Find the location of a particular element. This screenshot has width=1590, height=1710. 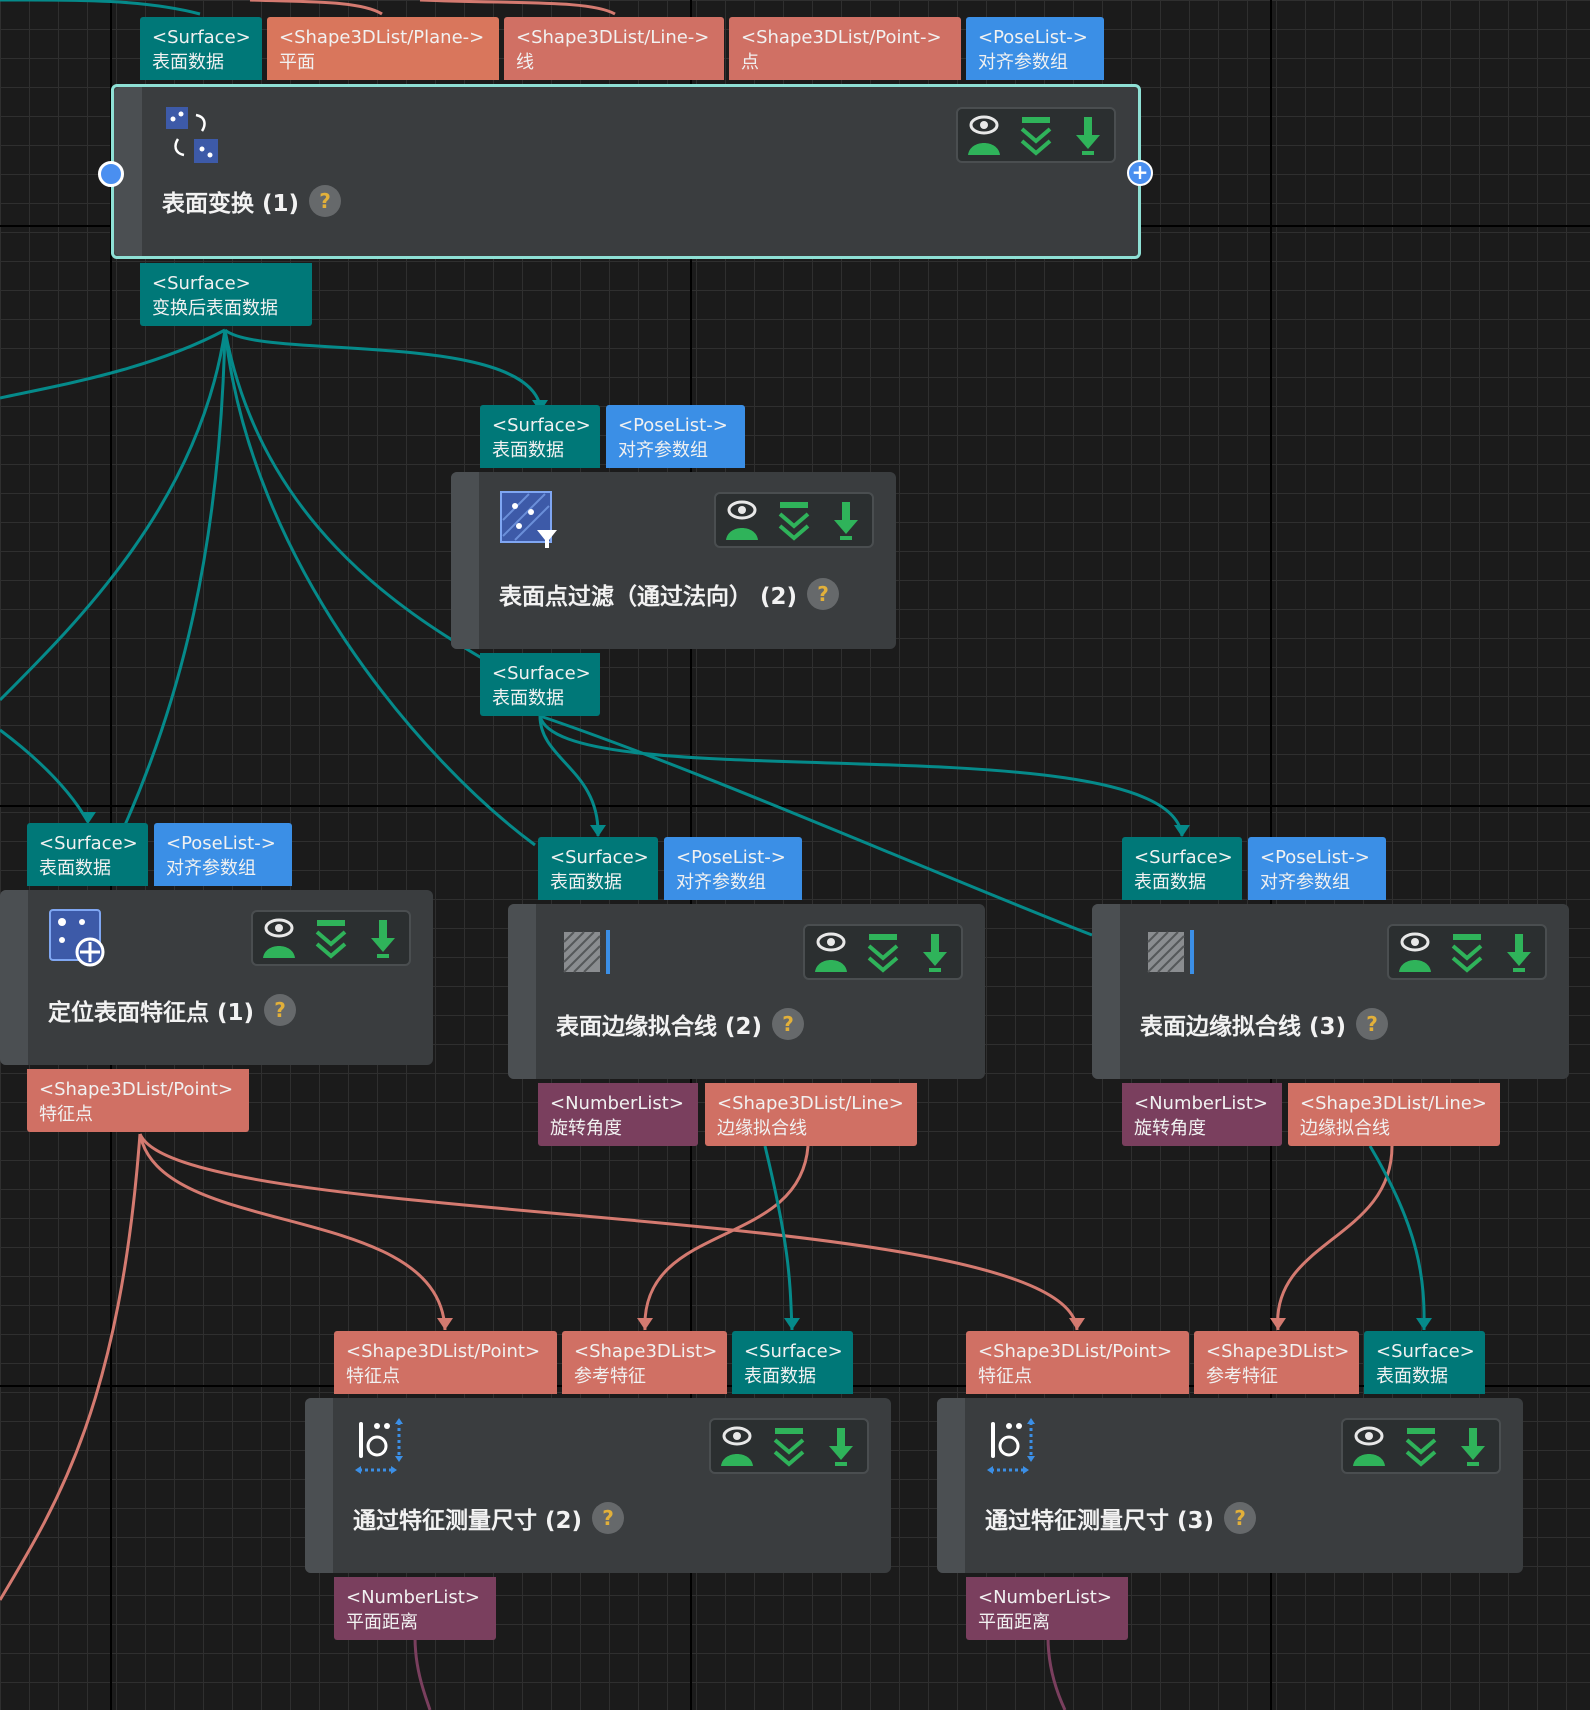

output-port-surface: <Surface> 表面数据 is located at coordinates (540, 684).